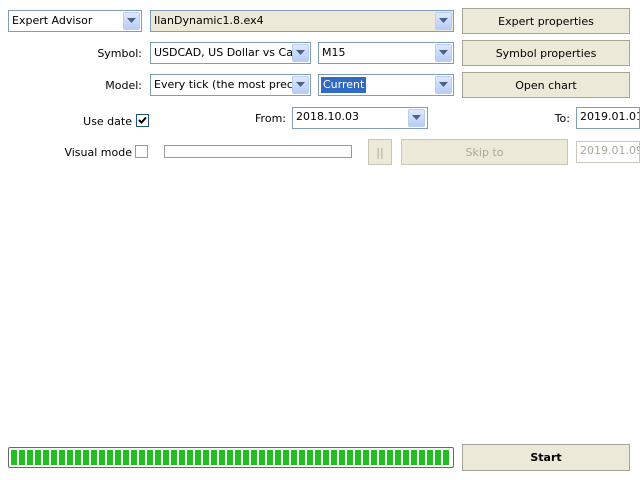 Image resolution: width=640 pixels, height=480 pixels. What do you see at coordinates (302, 21) in the screenshot?
I see `ea-file-select: IlanDynamic1.8.ex4` at bounding box center [302, 21].